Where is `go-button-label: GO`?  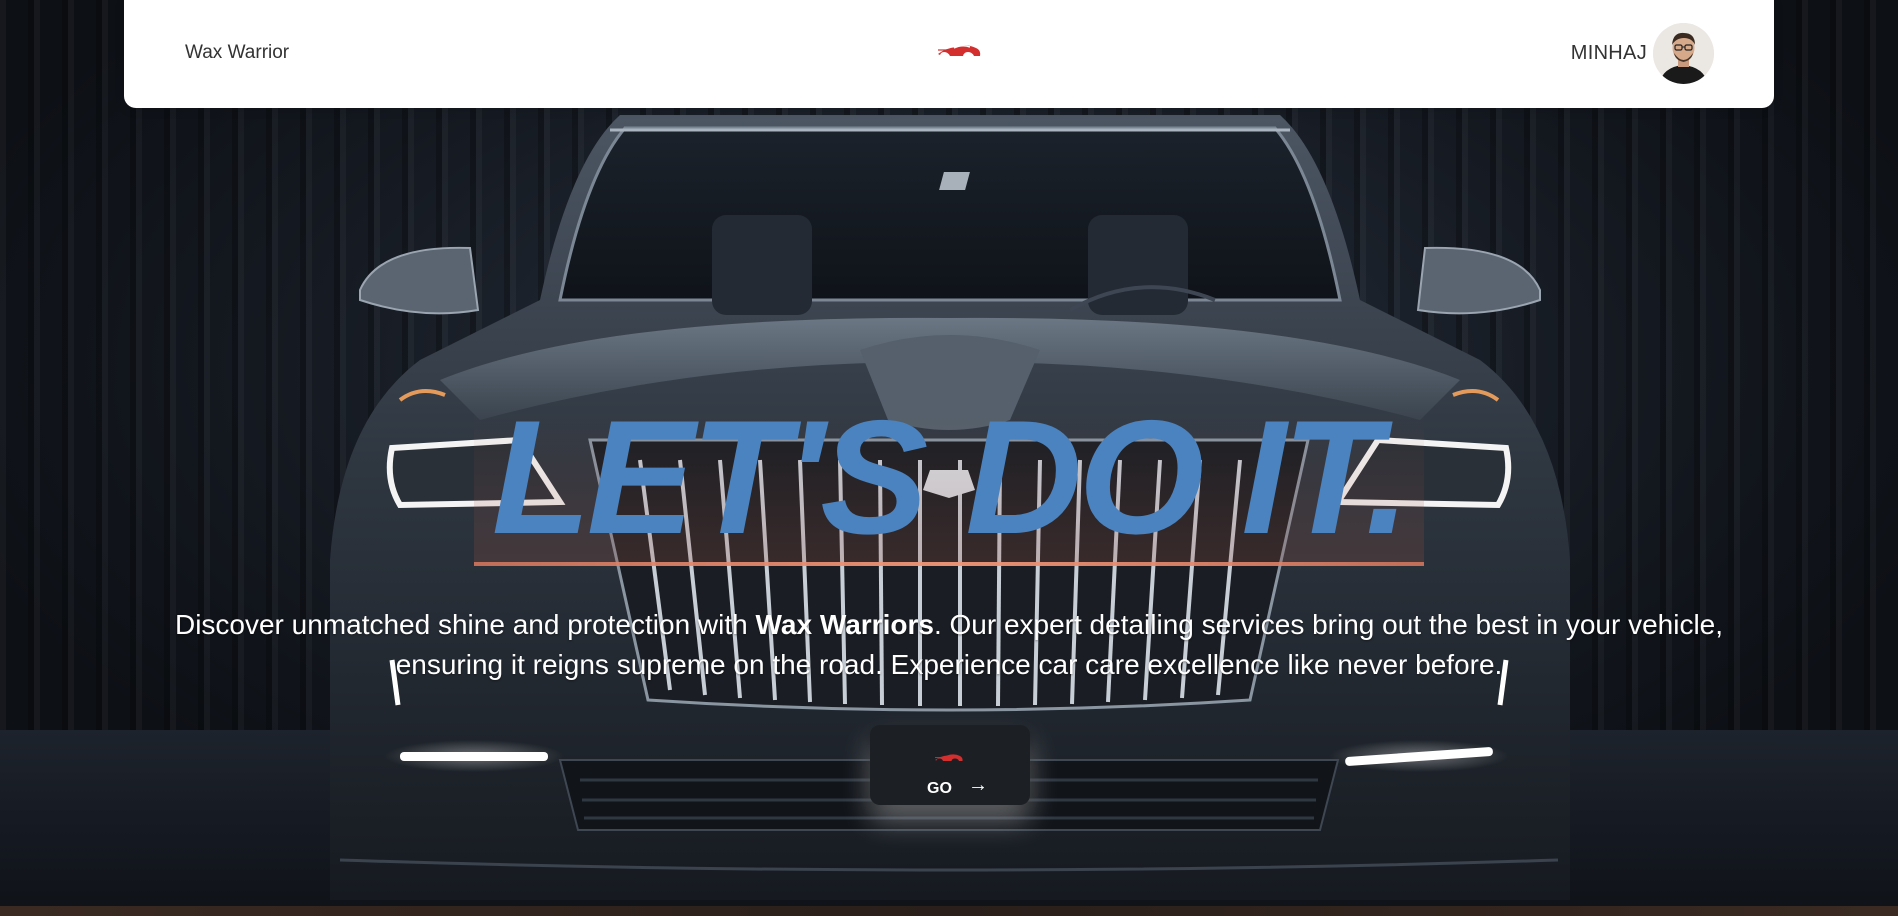 go-button-label: GO is located at coordinates (939, 788).